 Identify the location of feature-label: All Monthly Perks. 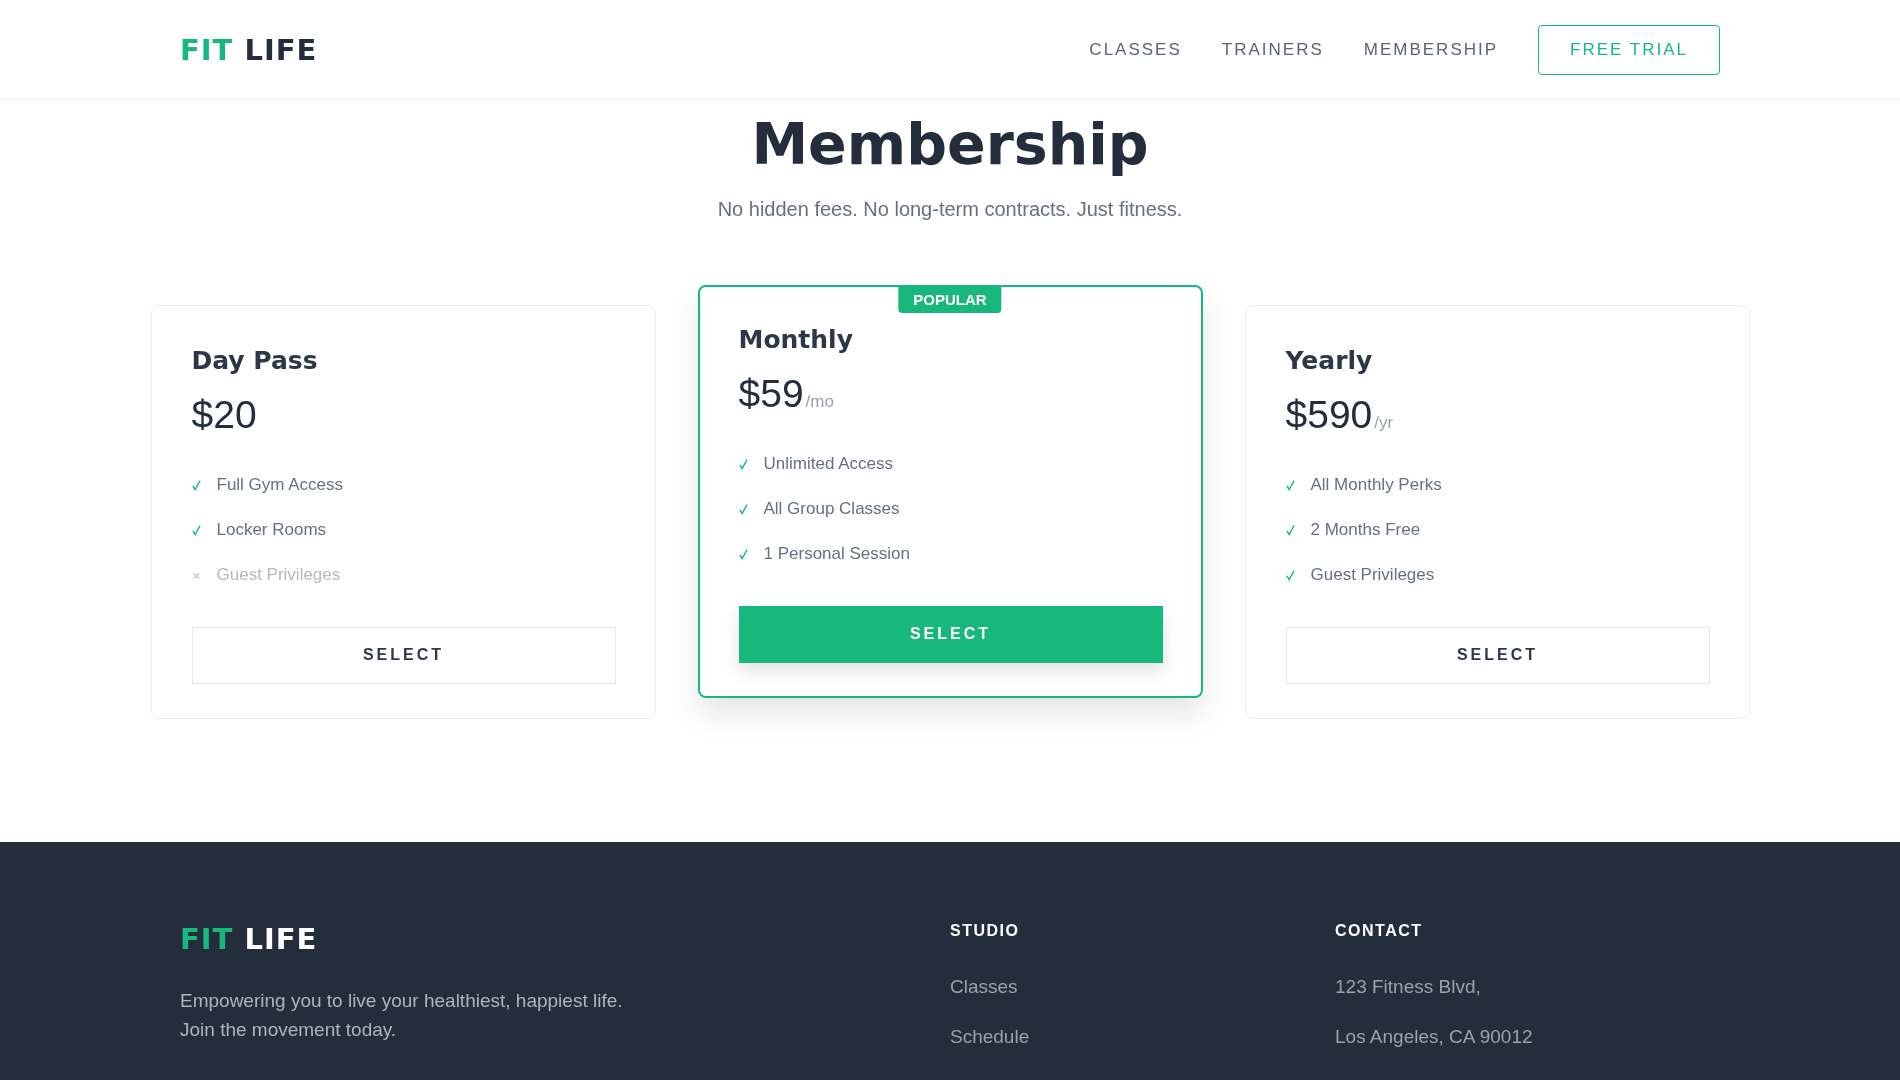
(1376, 485).